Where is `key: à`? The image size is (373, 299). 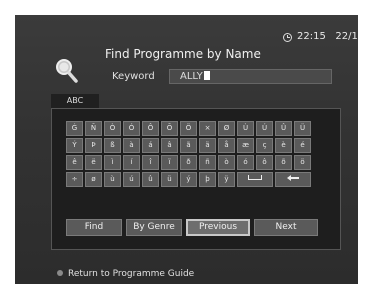
key: à is located at coordinates (131, 145).